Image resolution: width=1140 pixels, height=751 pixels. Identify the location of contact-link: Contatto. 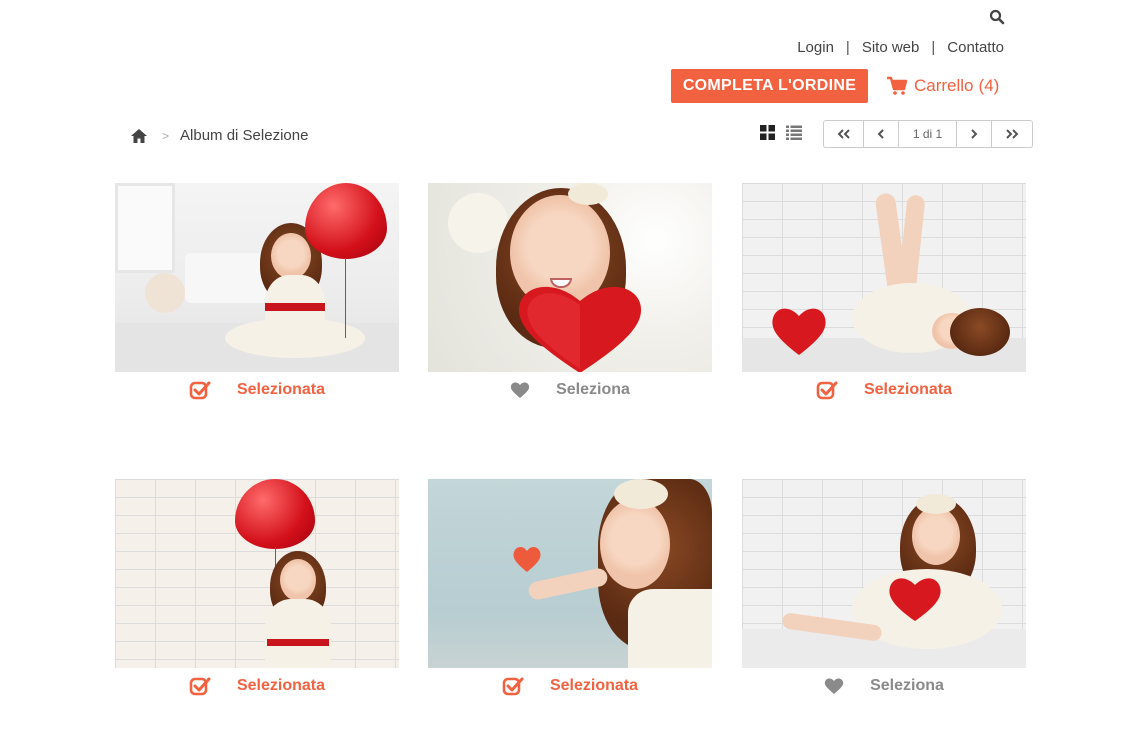
(975, 47).